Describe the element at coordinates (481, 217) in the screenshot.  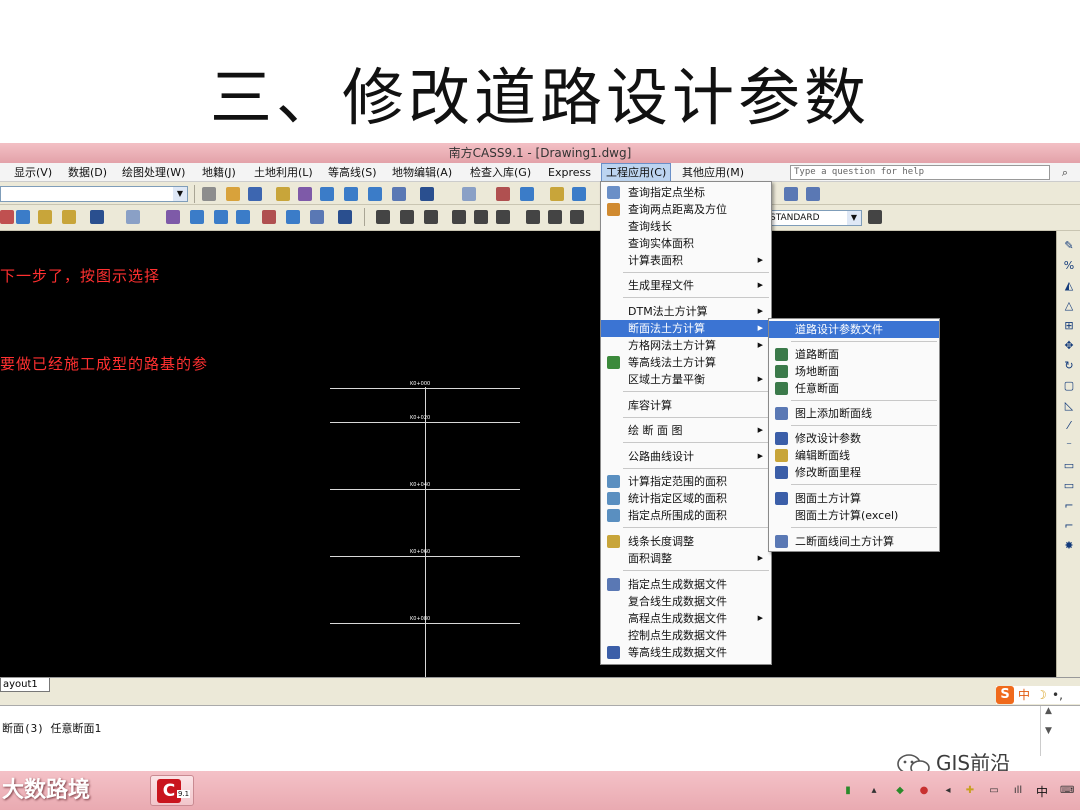
I see `dim-diameter-icon` at that location.